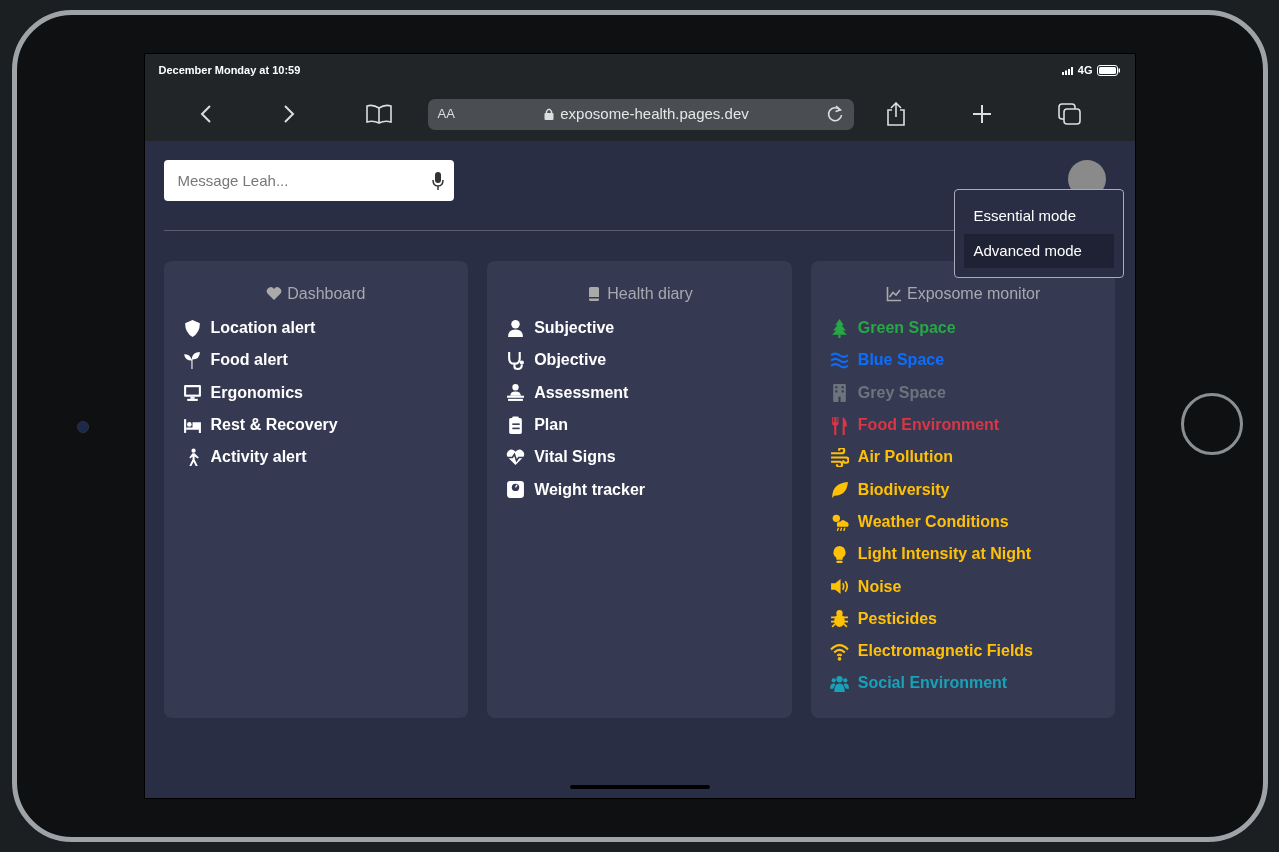  What do you see at coordinates (316, 392) in the screenshot?
I see `menu-link: Ergonomics` at bounding box center [316, 392].